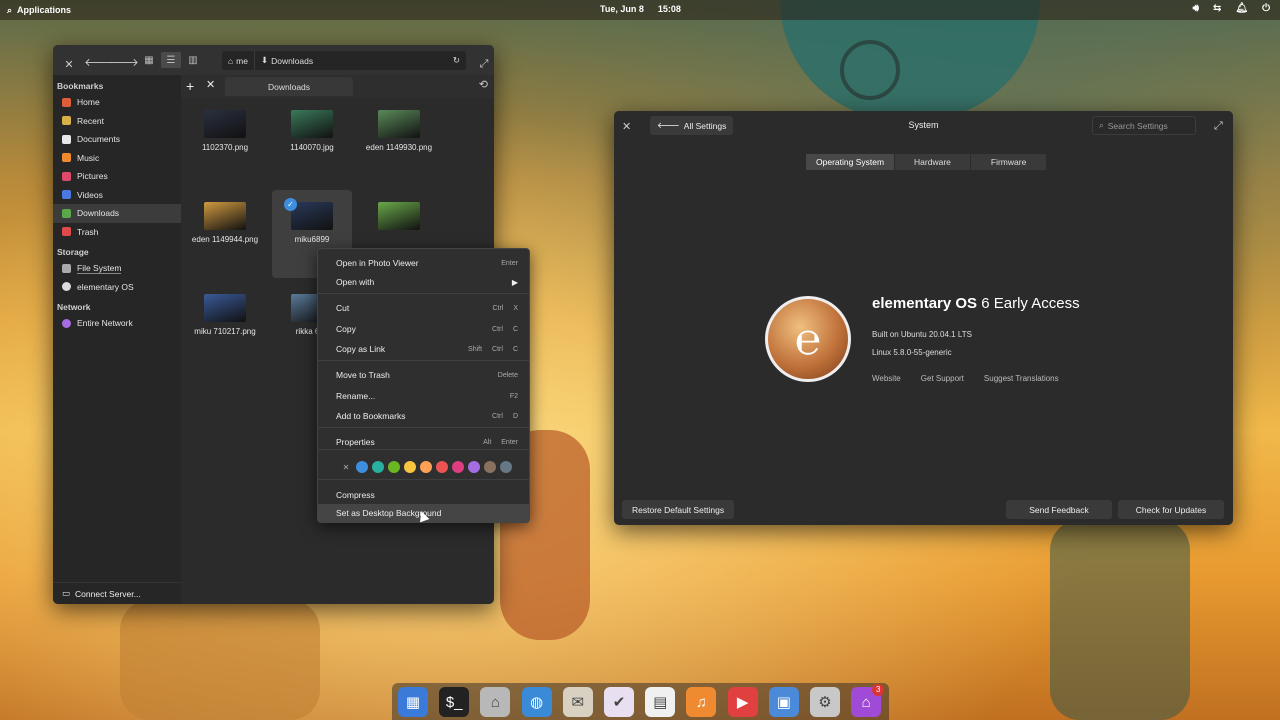  I want to click on breadcrumb-home: ⌂ me, so click(238, 60).